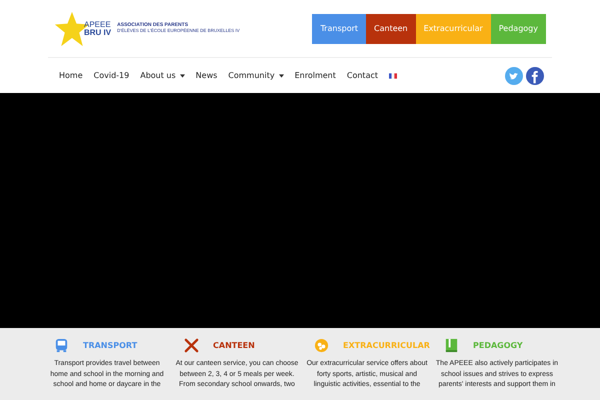  What do you see at coordinates (234, 345) in the screenshot?
I see `service-title: CANTEEN` at bounding box center [234, 345].